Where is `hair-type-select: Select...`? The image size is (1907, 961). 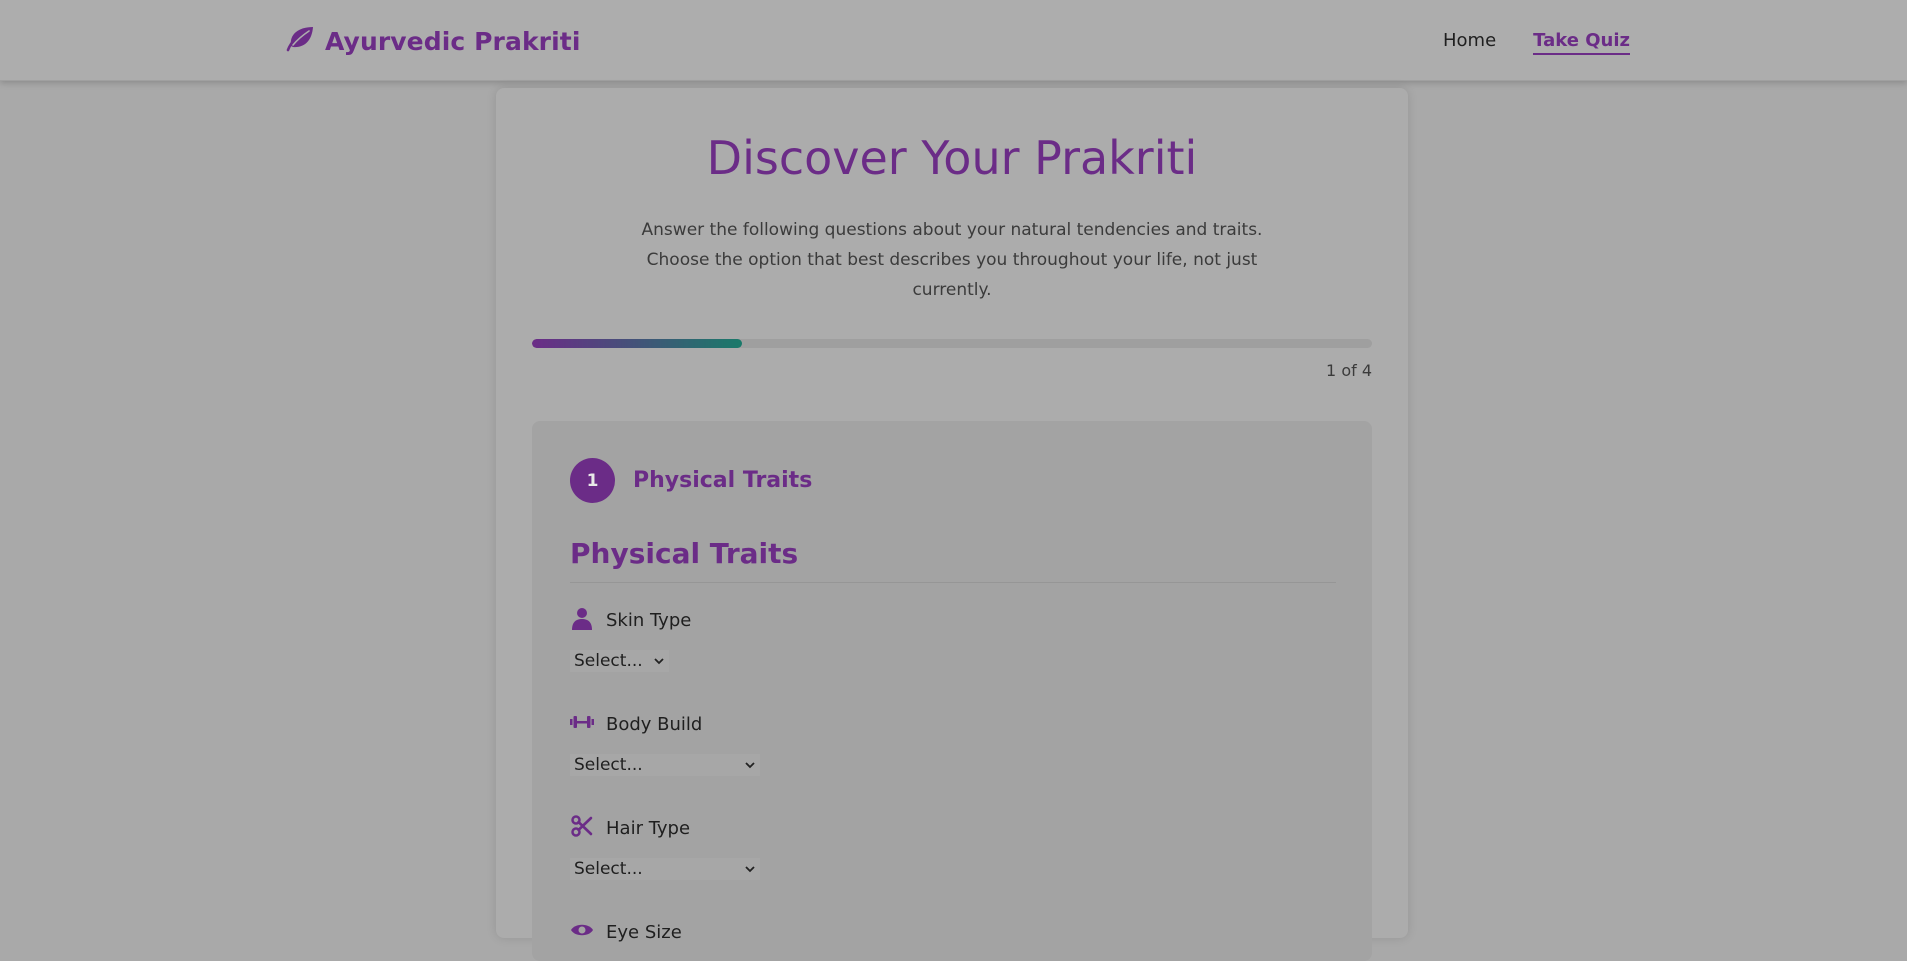 hair-type-select: Select... is located at coordinates (665, 869).